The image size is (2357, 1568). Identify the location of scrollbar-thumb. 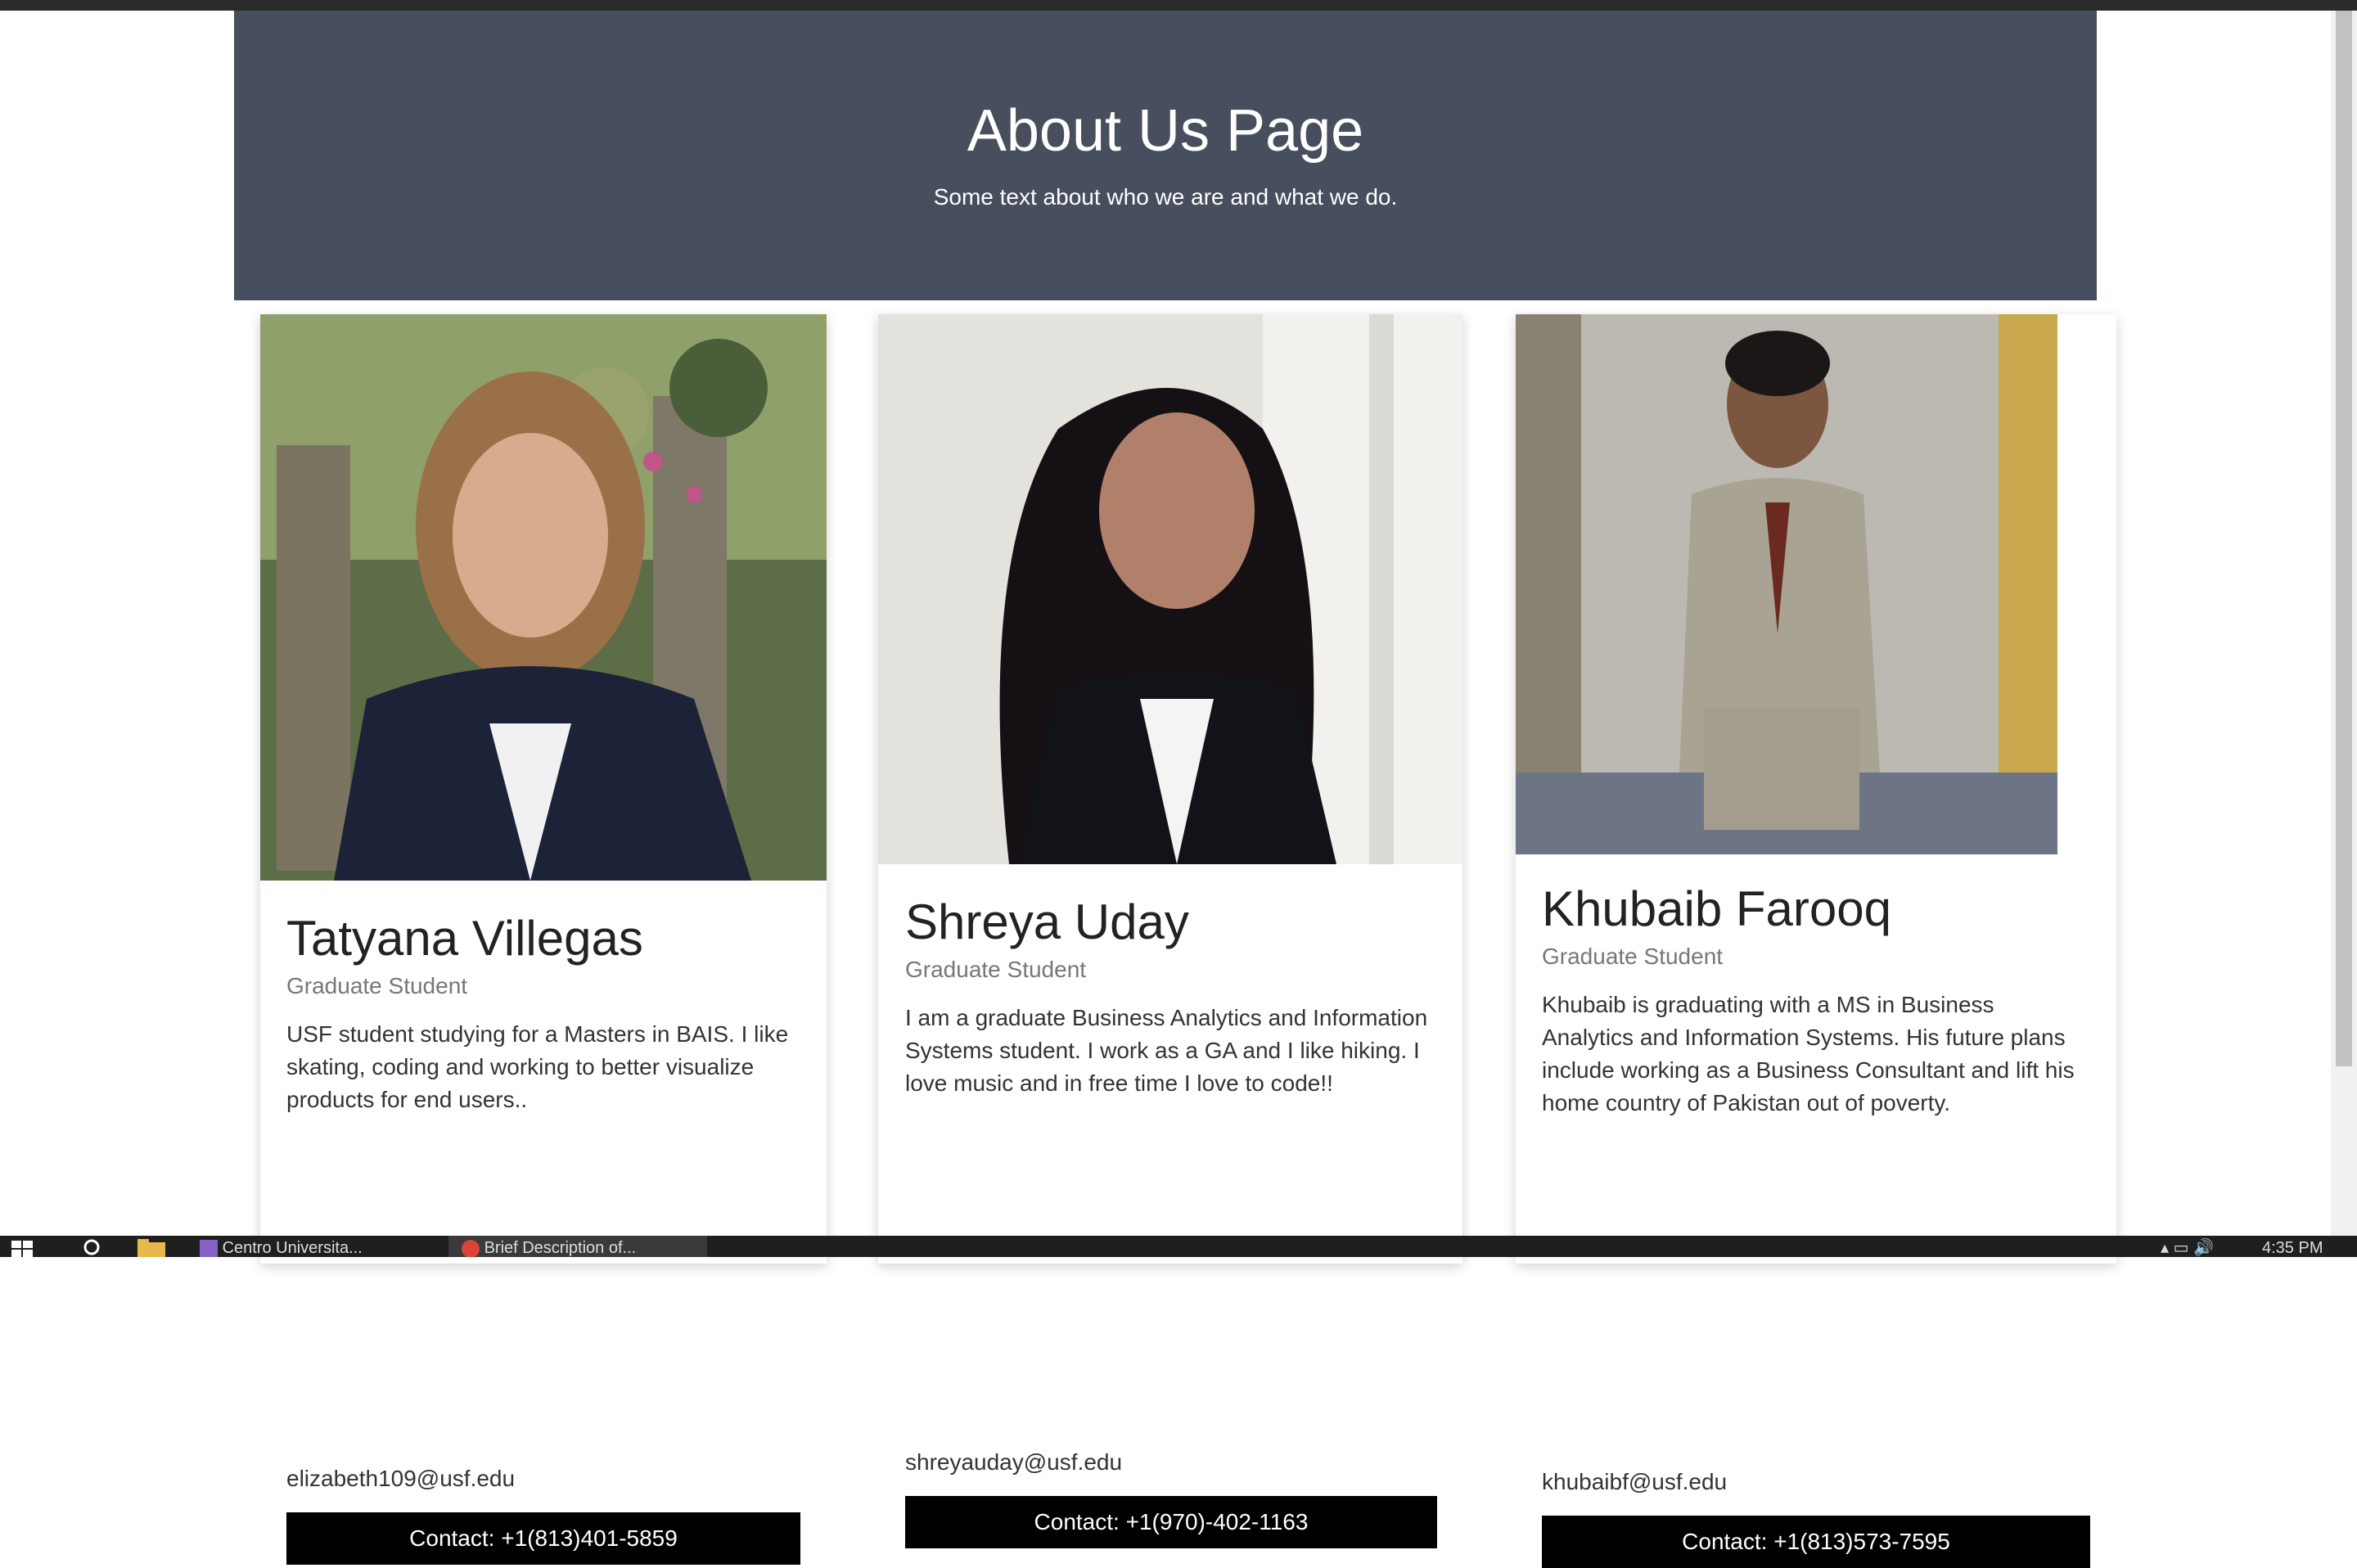
(2344, 538).